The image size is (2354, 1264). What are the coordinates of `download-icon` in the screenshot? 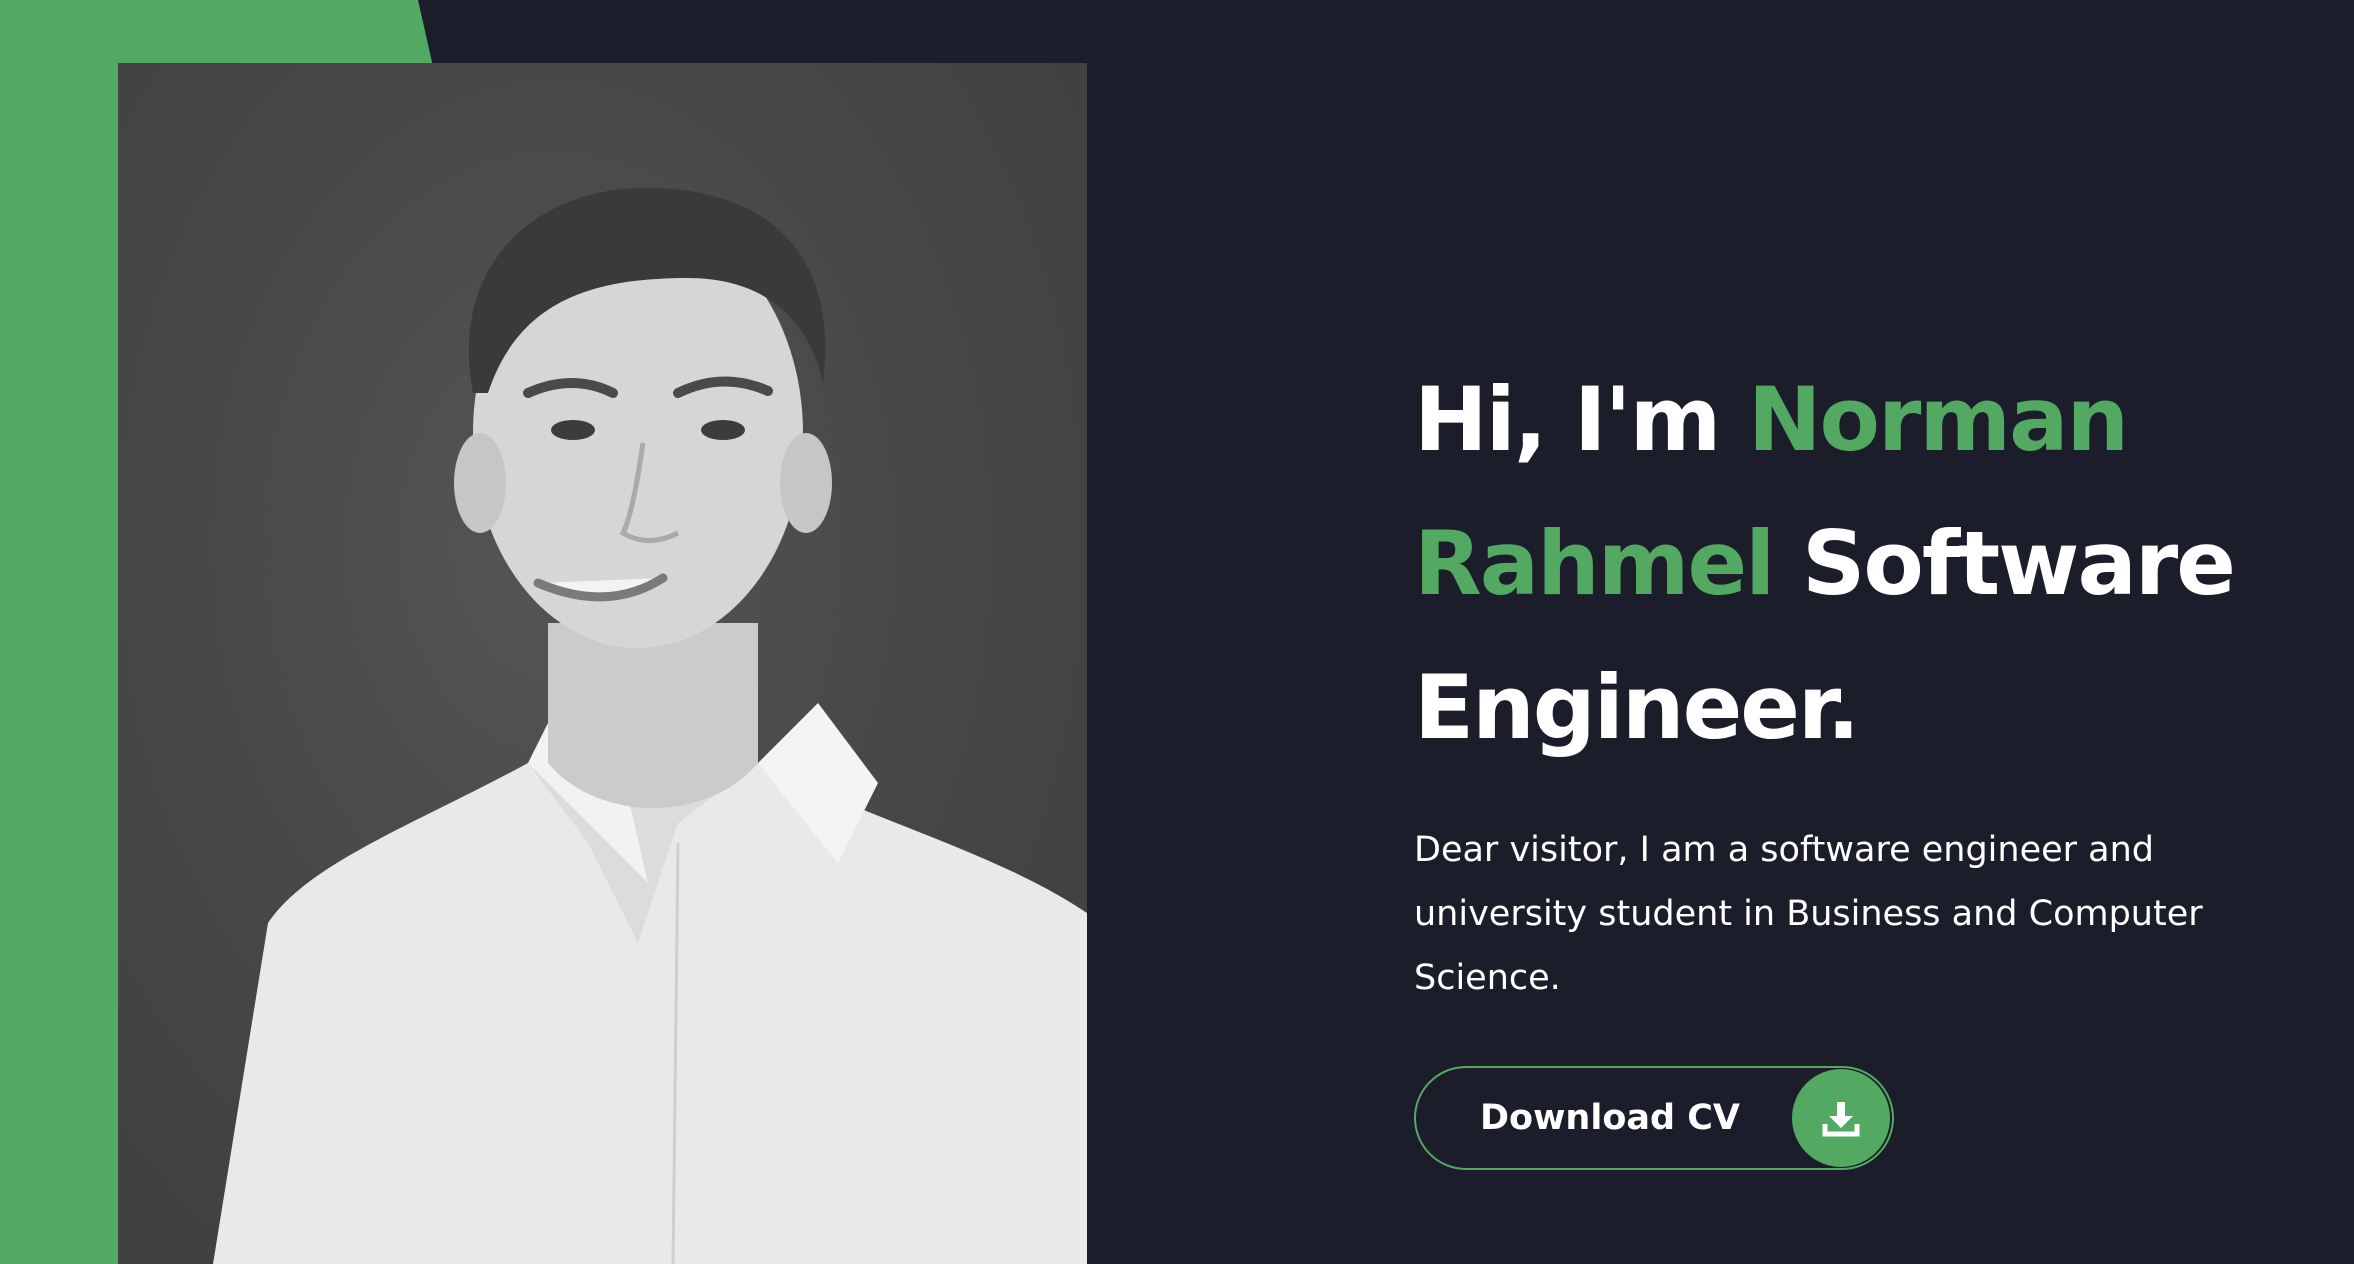 It's located at (1841, 1118).